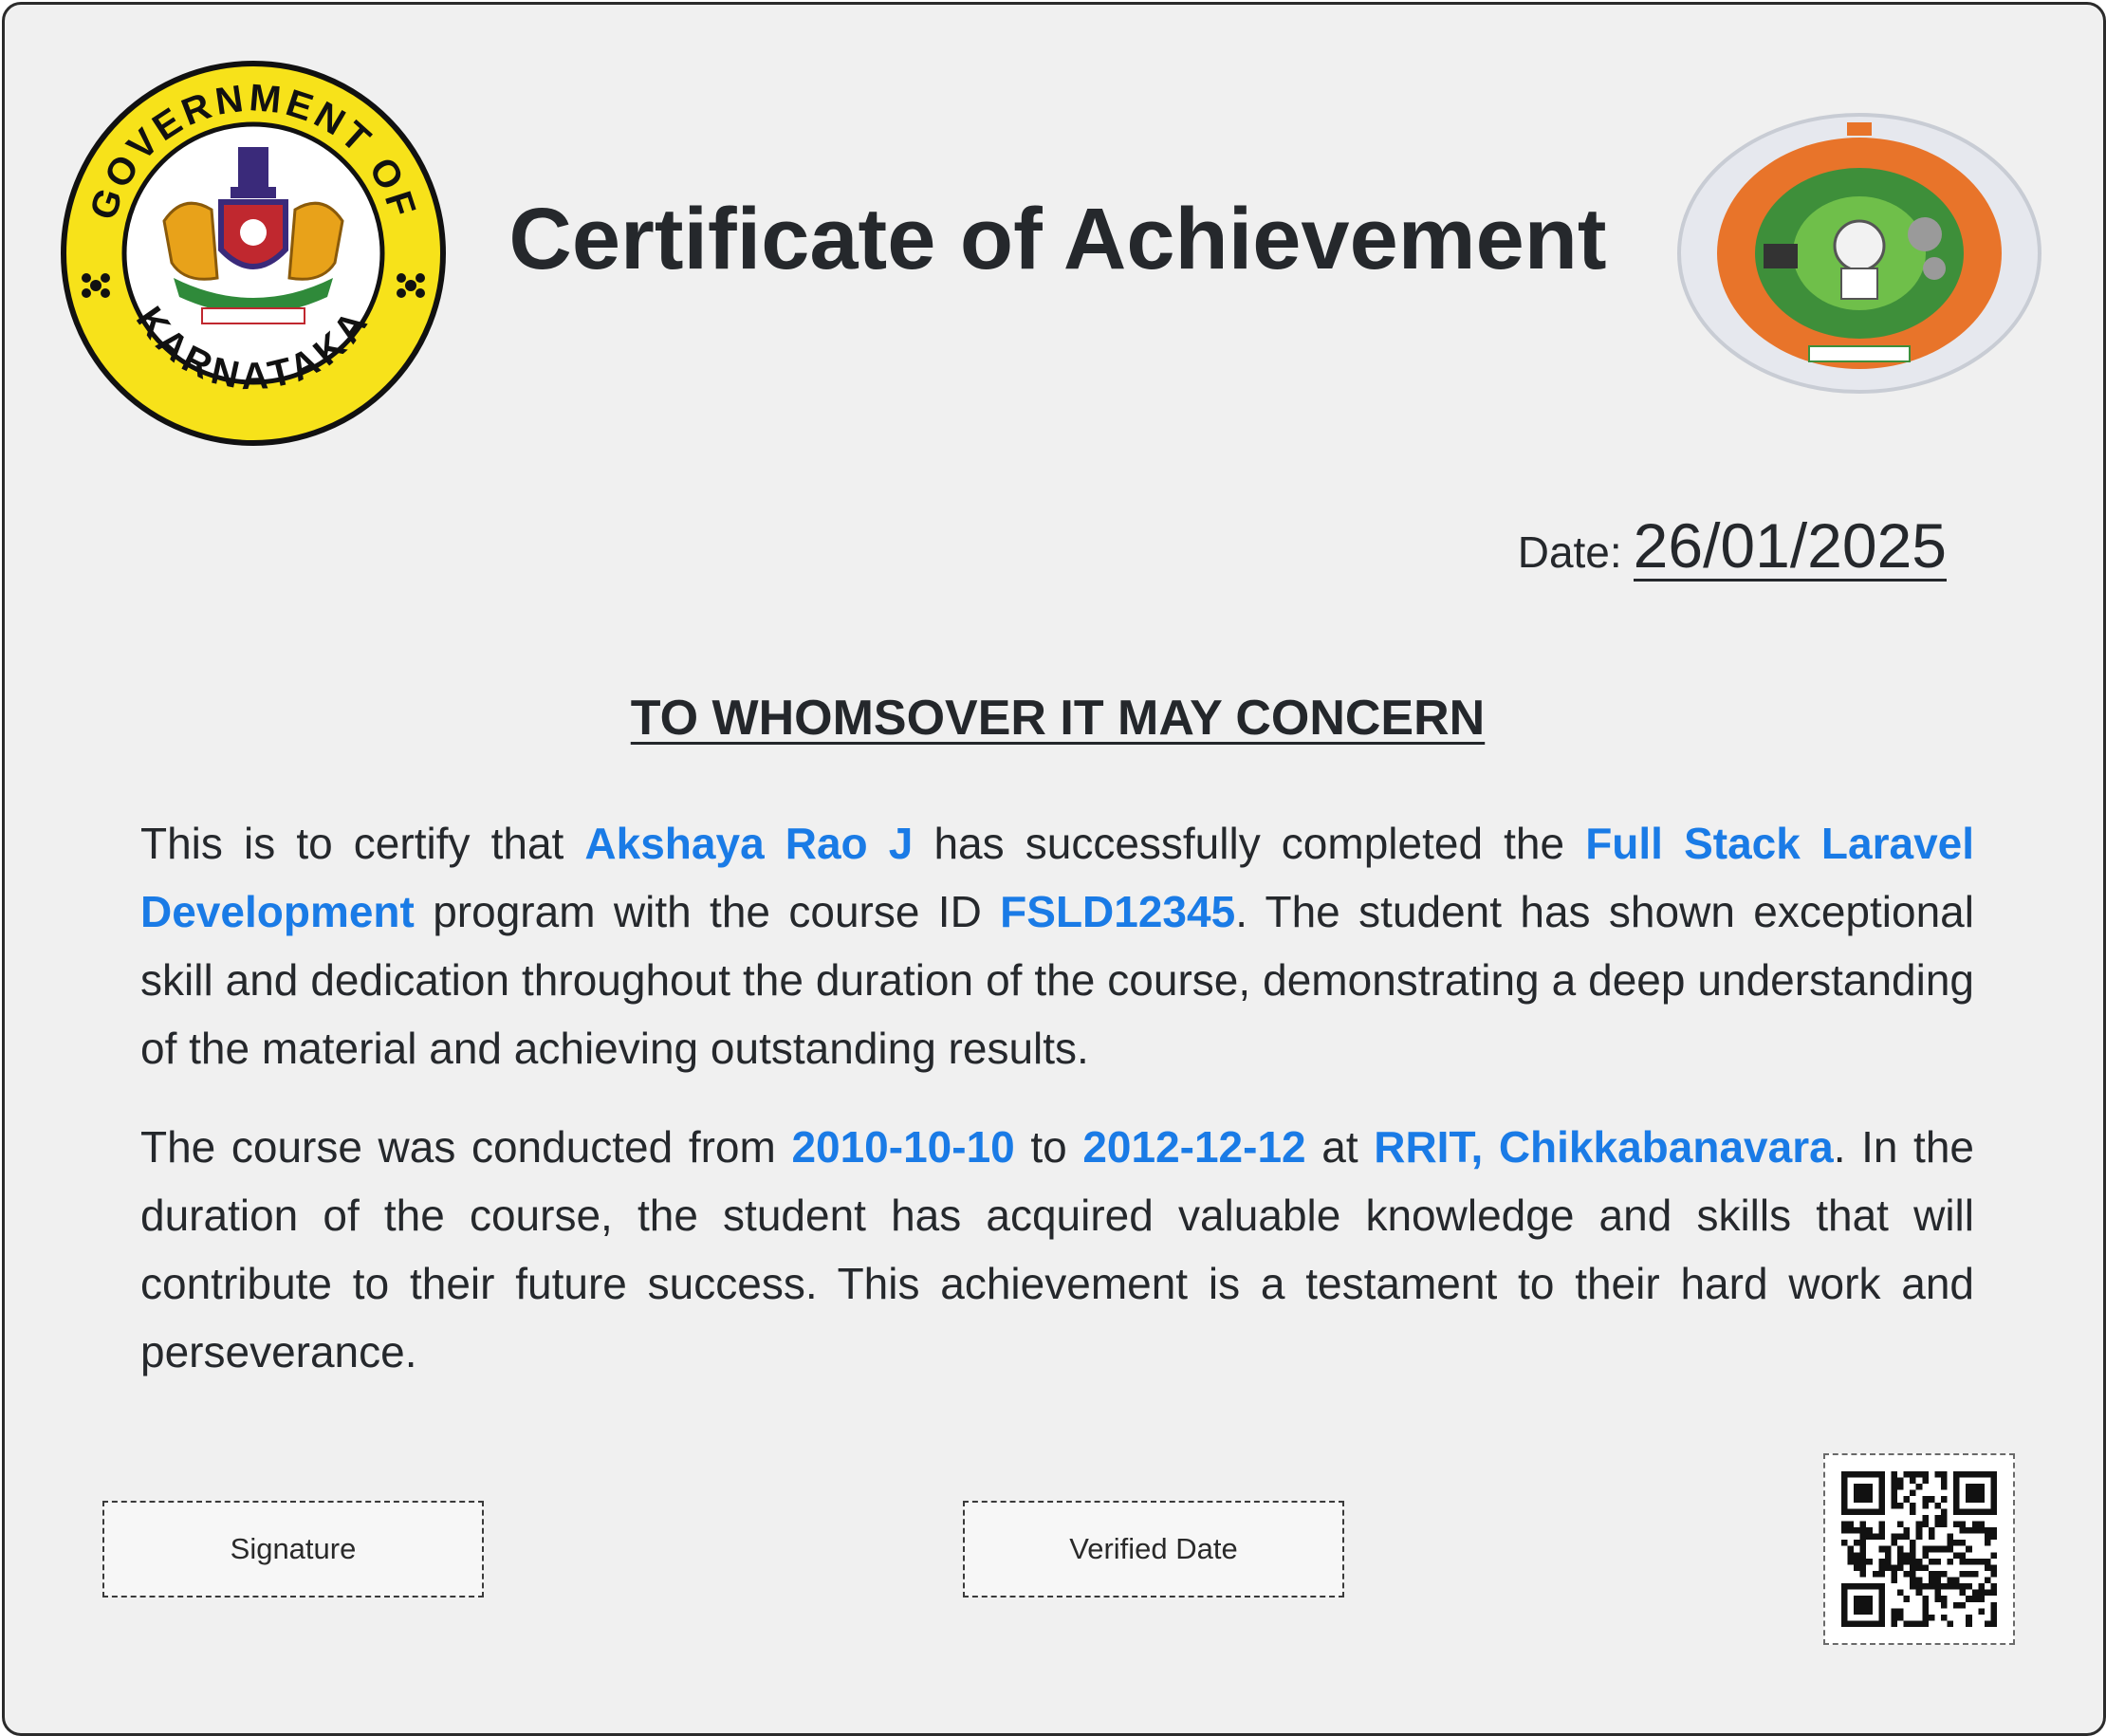 The height and width of the screenshot is (1736, 2106). I want to click on student-name: Akshaya Rao J, so click(749, 844).